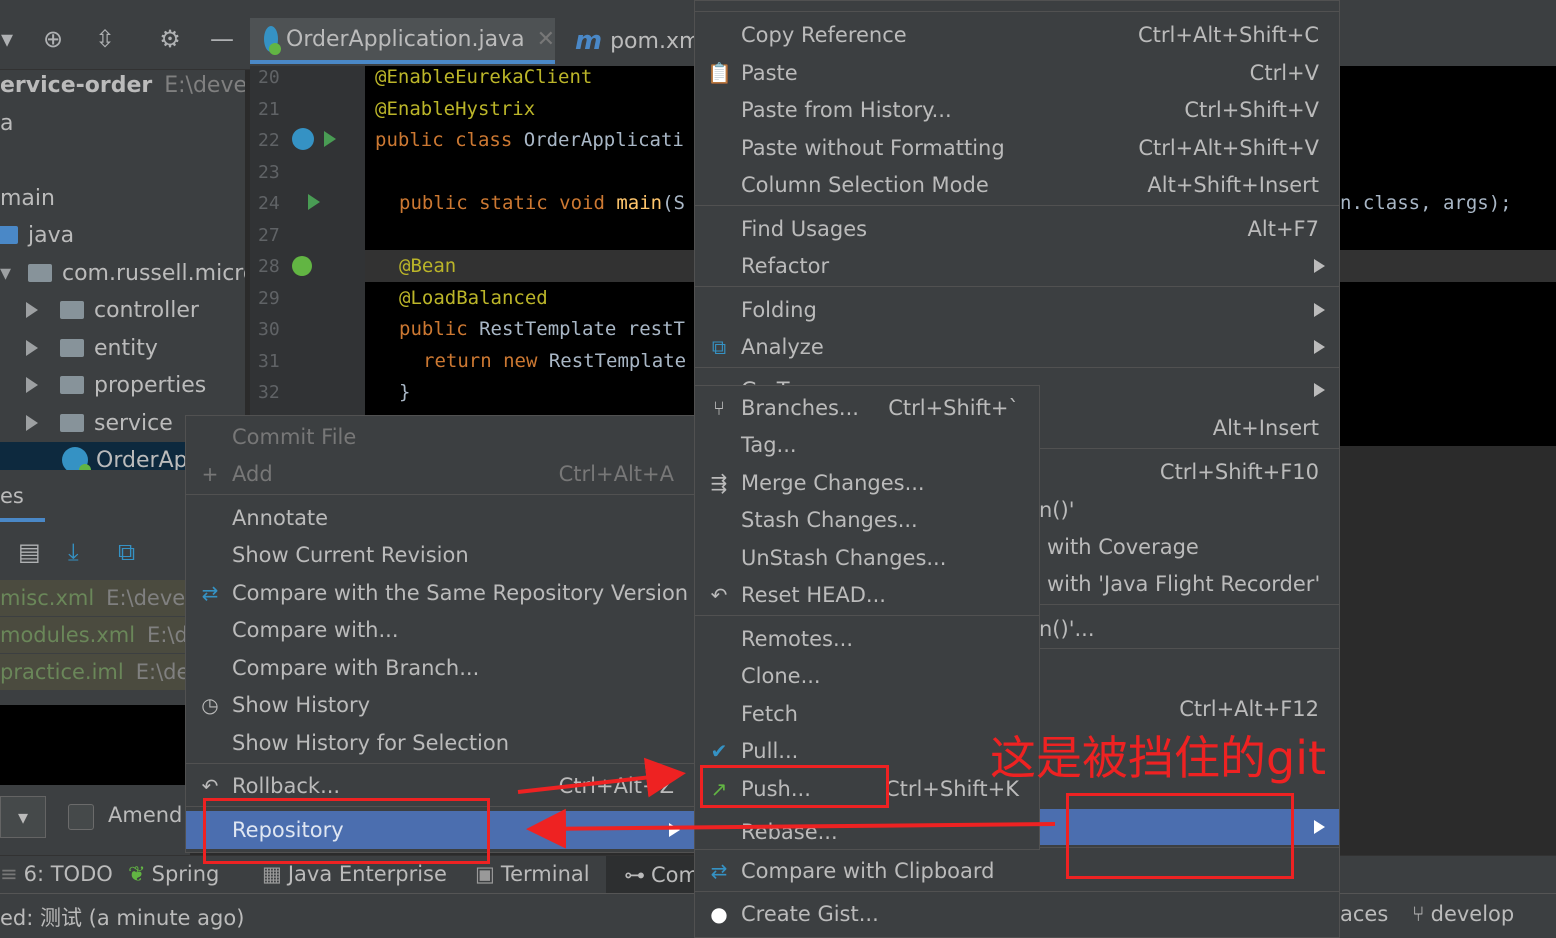 This screenshot has height=938, width=1556. Describe the element at coordinates (601, 777) in the screenshot. I see `arrow-to-push` at that location.